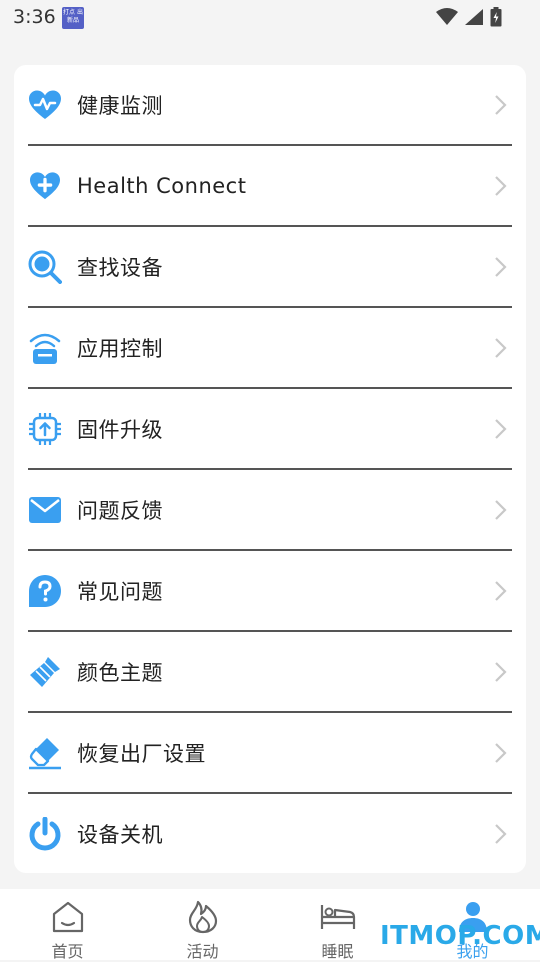 The image size is (540, 962). I want to click on menu-item-label: 健康监测, so click(120, 106).